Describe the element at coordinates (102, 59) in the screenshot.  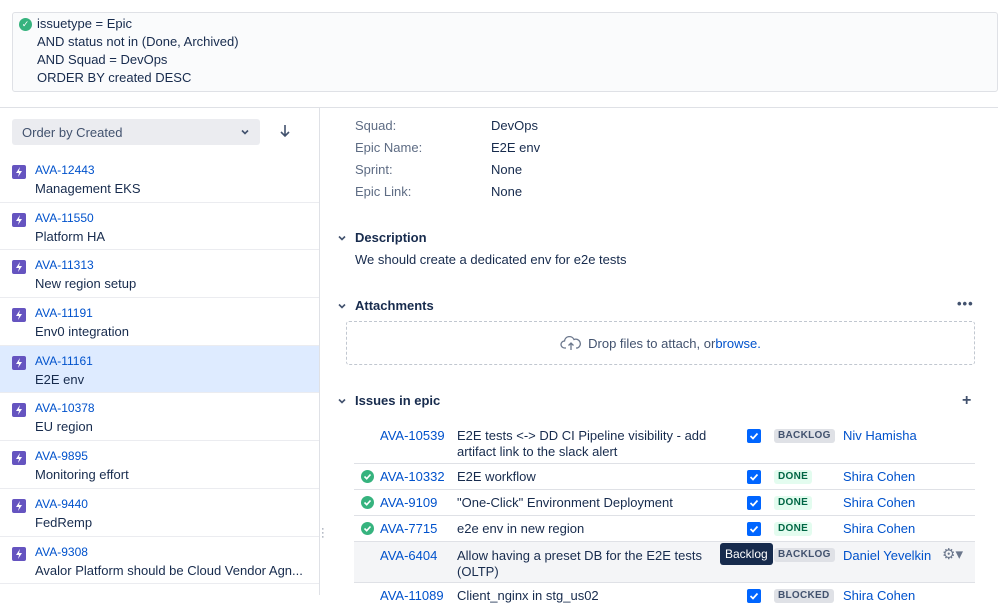
I see `jql-line: AND Squad = DevOps` at that location.